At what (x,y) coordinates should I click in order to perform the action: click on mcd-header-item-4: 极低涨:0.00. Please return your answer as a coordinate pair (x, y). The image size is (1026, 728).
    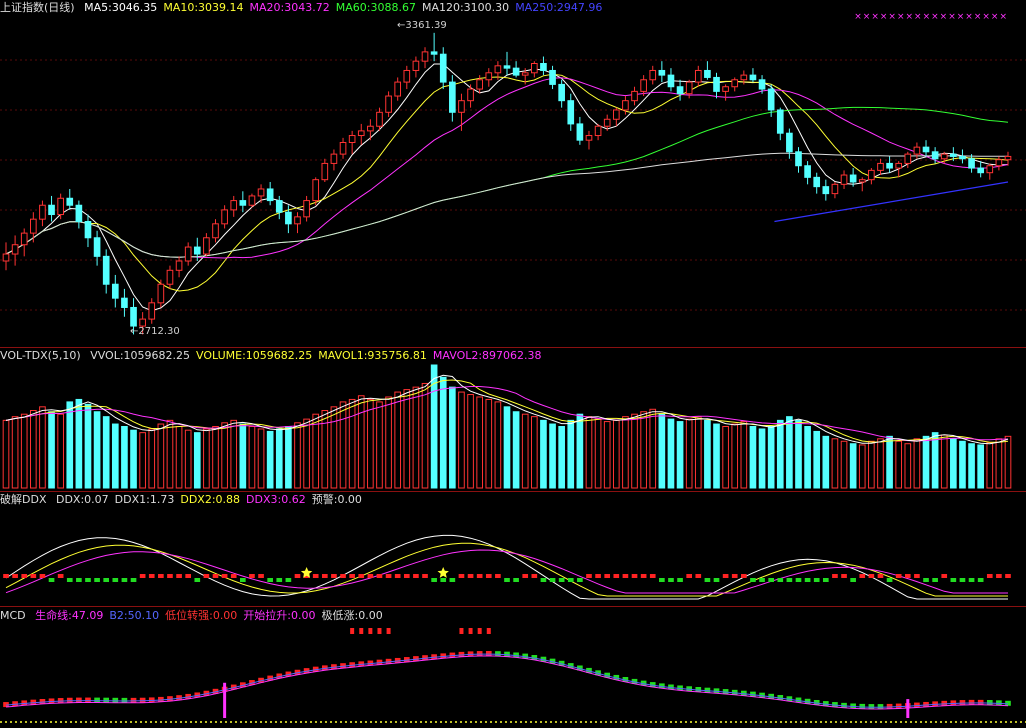
    Looking at the image, I should click on (352, 615).